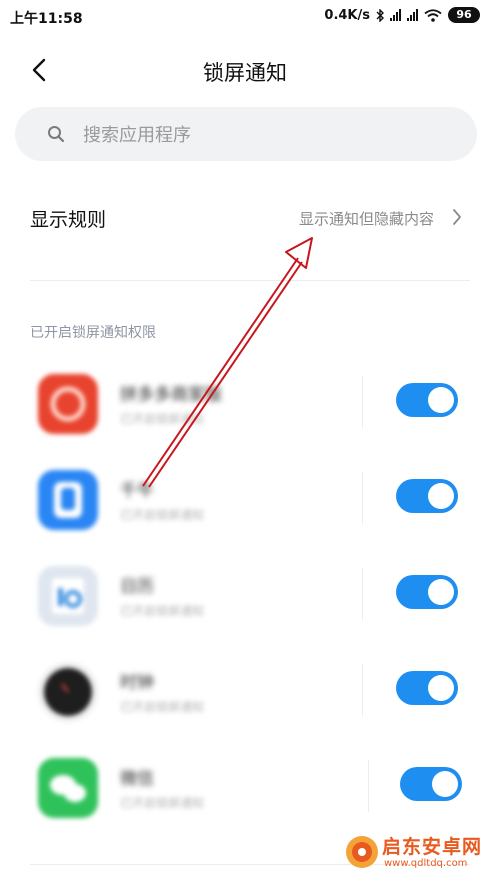  Describe the element at coordinates (137, 779) in the screenshot. I see `app-name: 微信` at that location.